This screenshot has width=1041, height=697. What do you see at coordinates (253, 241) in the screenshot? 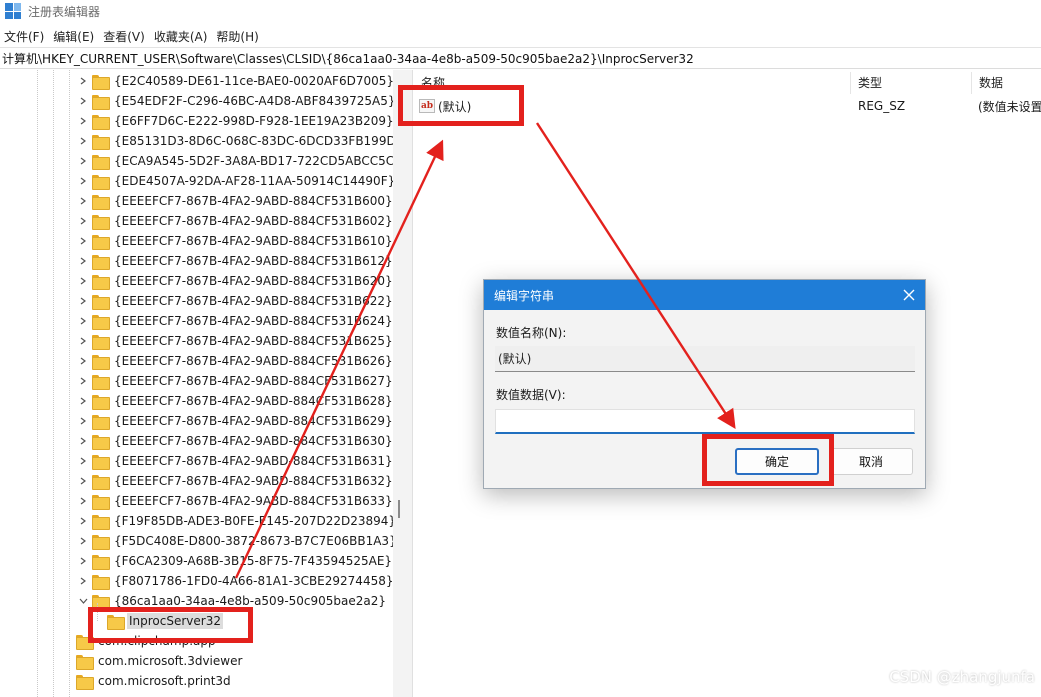
I see `tree-item-label: {EEEEFCF7-867B-4FA2-9ABD-884CF531B610}` at bounding box center [253, 241].